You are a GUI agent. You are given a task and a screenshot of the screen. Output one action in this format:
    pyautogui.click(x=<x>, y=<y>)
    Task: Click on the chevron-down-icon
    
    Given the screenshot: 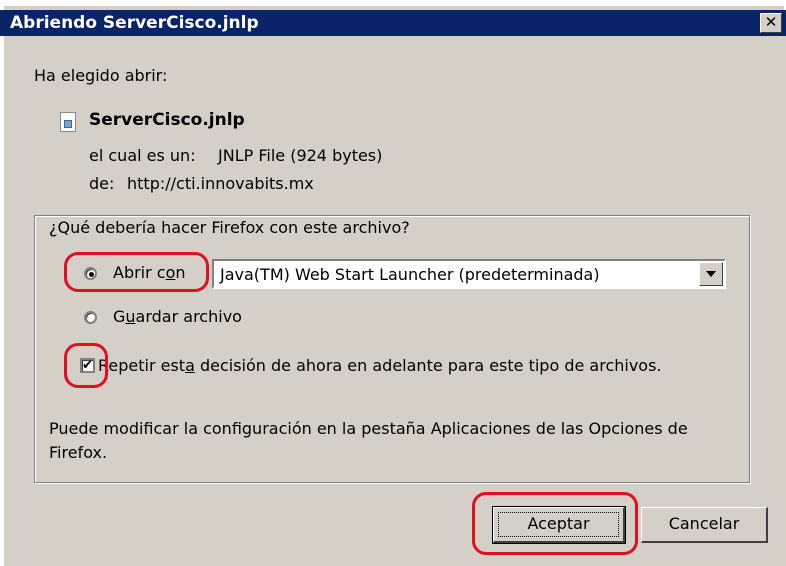 What is the action you would take?
    pyautogui.click(x=711, y=274)
    